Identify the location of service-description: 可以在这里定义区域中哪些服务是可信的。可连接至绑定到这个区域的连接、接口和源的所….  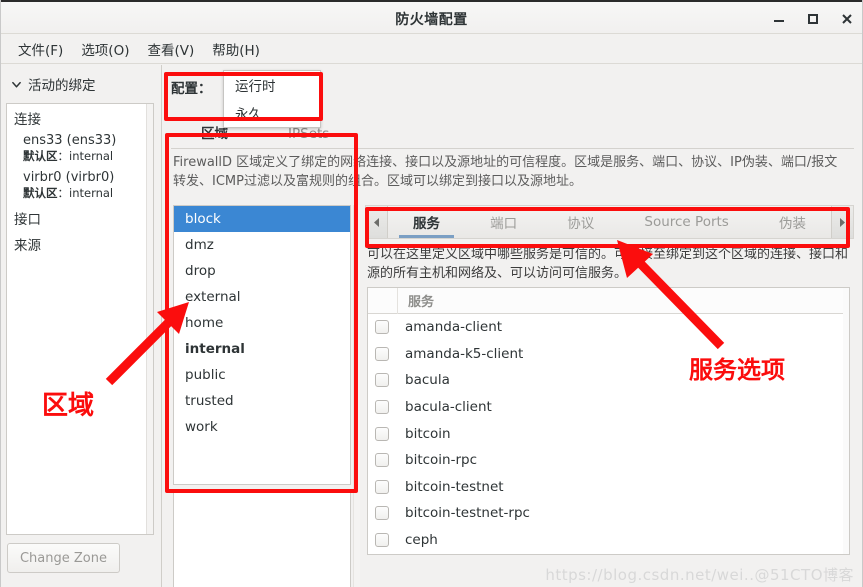
(608, 264).